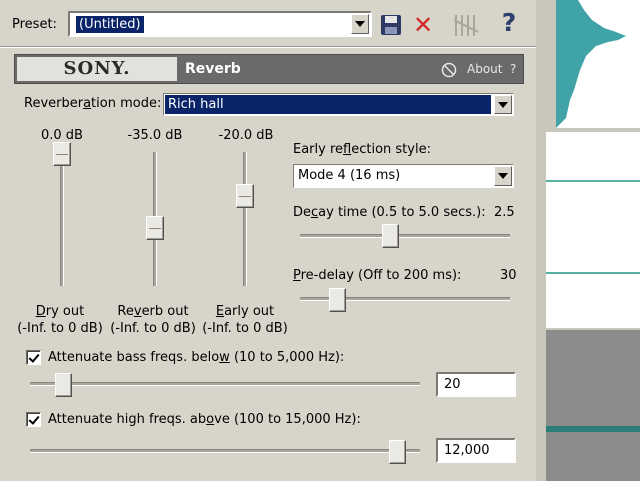 The width and height of the screenshot is (640, 481). I want to click on dry-out-label: Dry out, so click(60, 311).